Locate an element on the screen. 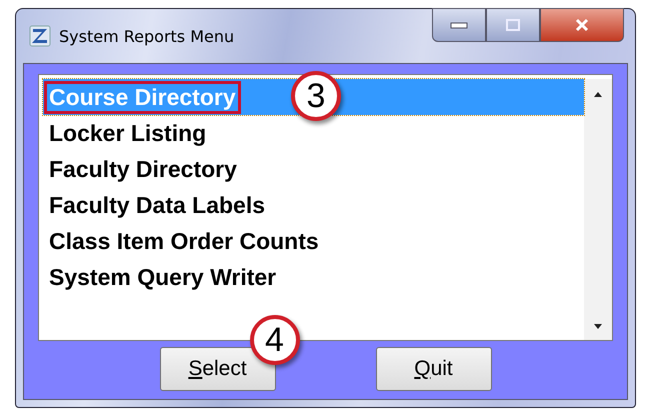 Image resolution: width=651 pixels, height=412 pixels. list-item: Faculty Data Labels is located at coordinates (313, 205).